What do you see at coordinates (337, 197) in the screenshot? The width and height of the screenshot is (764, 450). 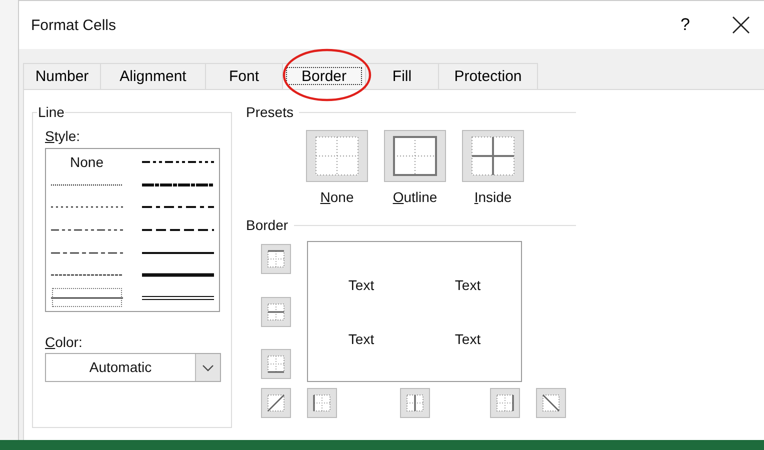 I see `preset-label: None` at bounding box center [337, 197].